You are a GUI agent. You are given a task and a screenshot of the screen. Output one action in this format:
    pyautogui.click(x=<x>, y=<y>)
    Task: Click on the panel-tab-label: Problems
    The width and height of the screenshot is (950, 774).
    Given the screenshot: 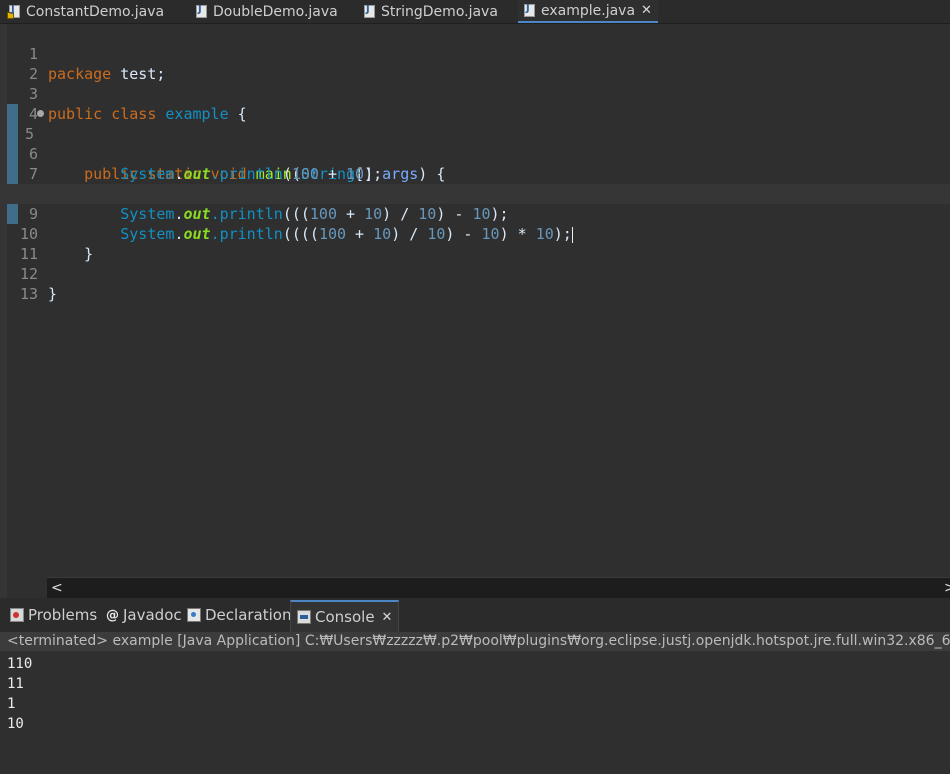 What is the action you would take?
    pyautogui.click(x=63, y=615)
    